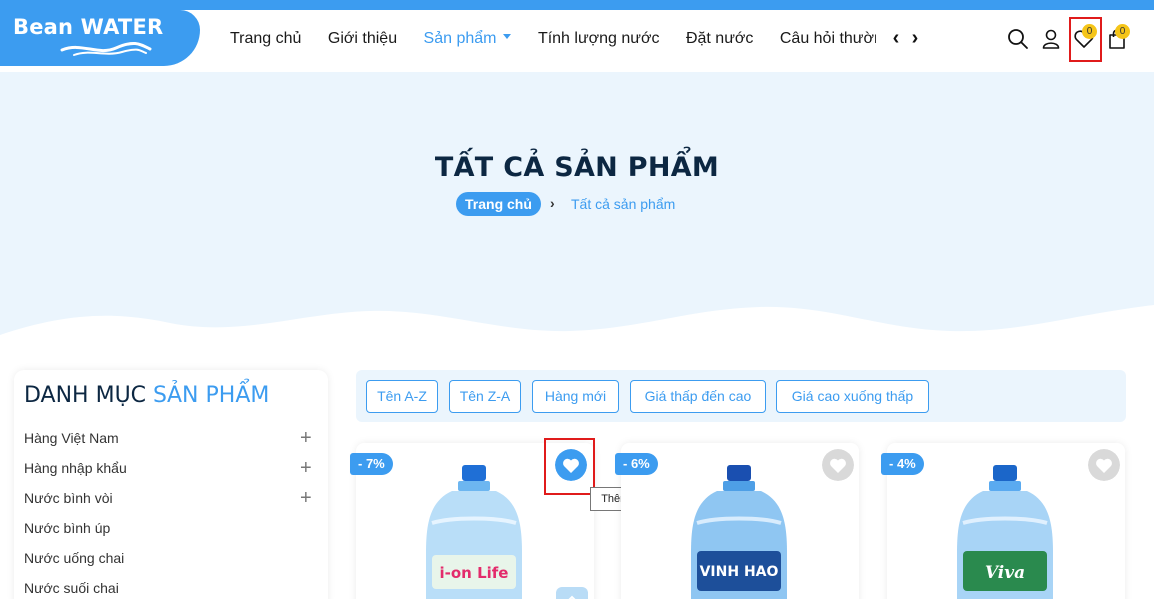 This screenshot has height=599, width=1154. I want to click on sidebar-title: DANH MỤC SẢN PHẨM, so click(146, 395).